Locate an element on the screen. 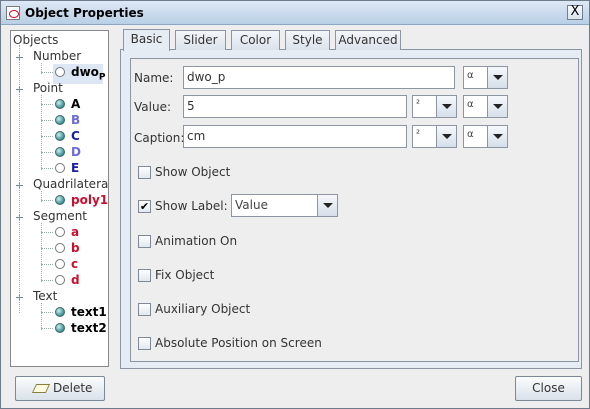  name-symbol-dropdown: α is located at coordinates (485, 77).